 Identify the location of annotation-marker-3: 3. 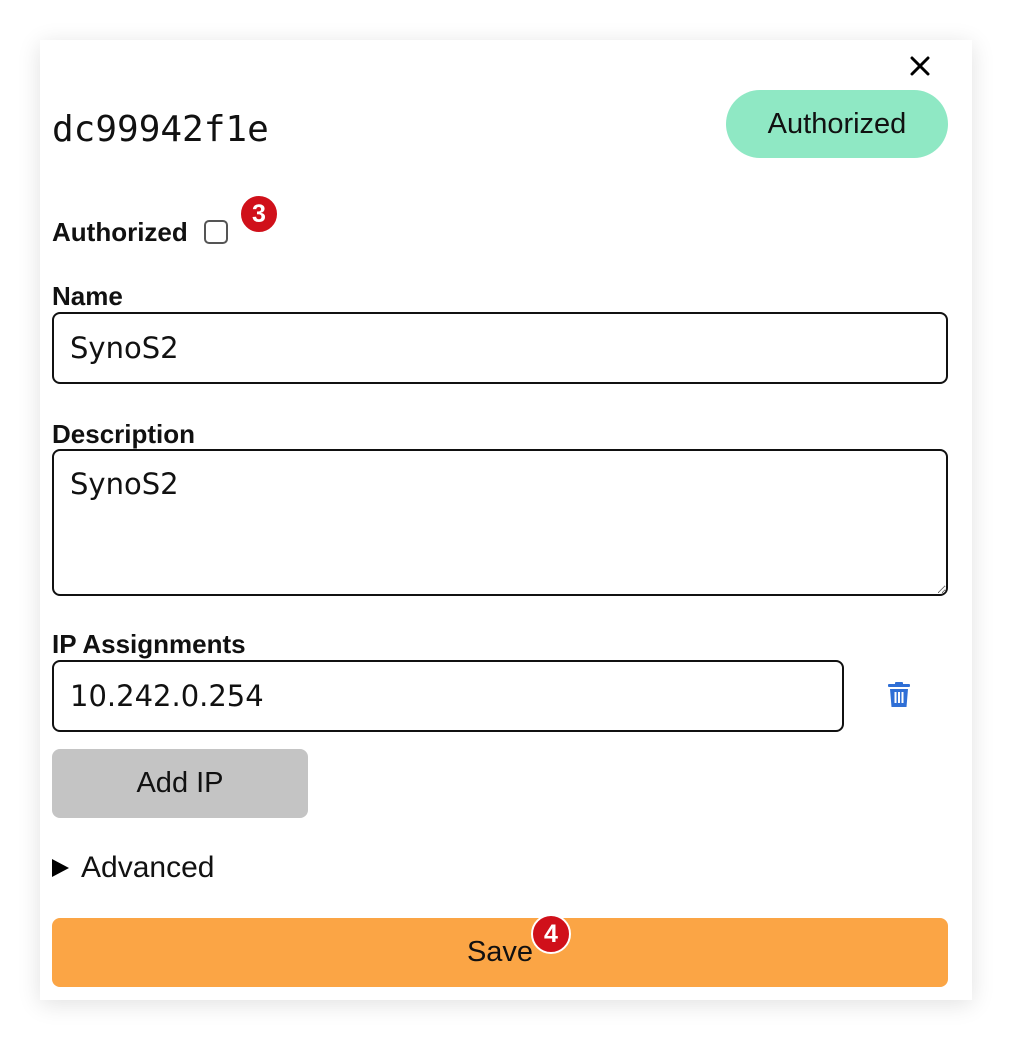
(259, 214).